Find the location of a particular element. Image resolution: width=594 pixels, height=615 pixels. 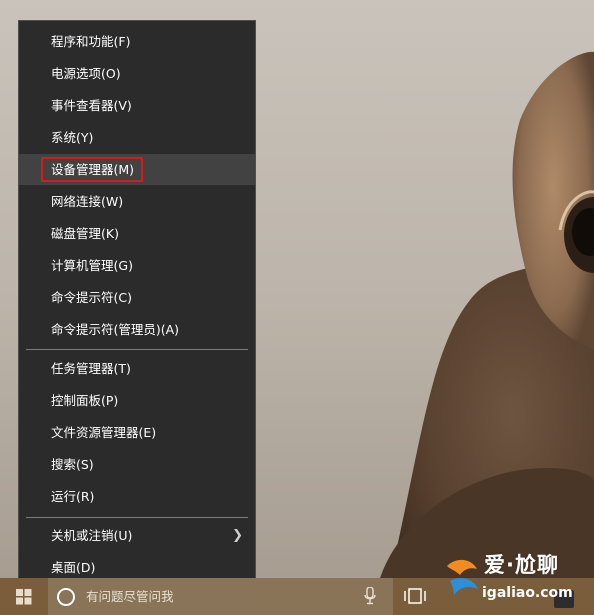

menu-item-label: 运行(R) is located at coordinates (73, 496).